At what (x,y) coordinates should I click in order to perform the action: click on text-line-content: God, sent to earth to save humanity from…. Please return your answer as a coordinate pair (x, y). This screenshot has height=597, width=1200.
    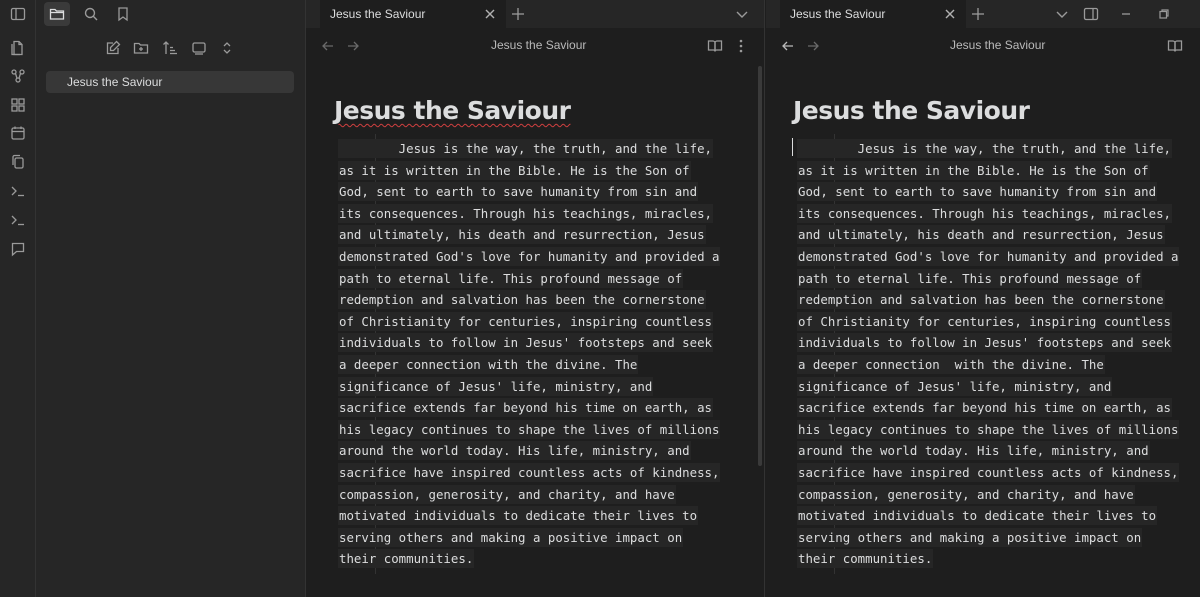
    Looking at the image, I should click on (977, 192).